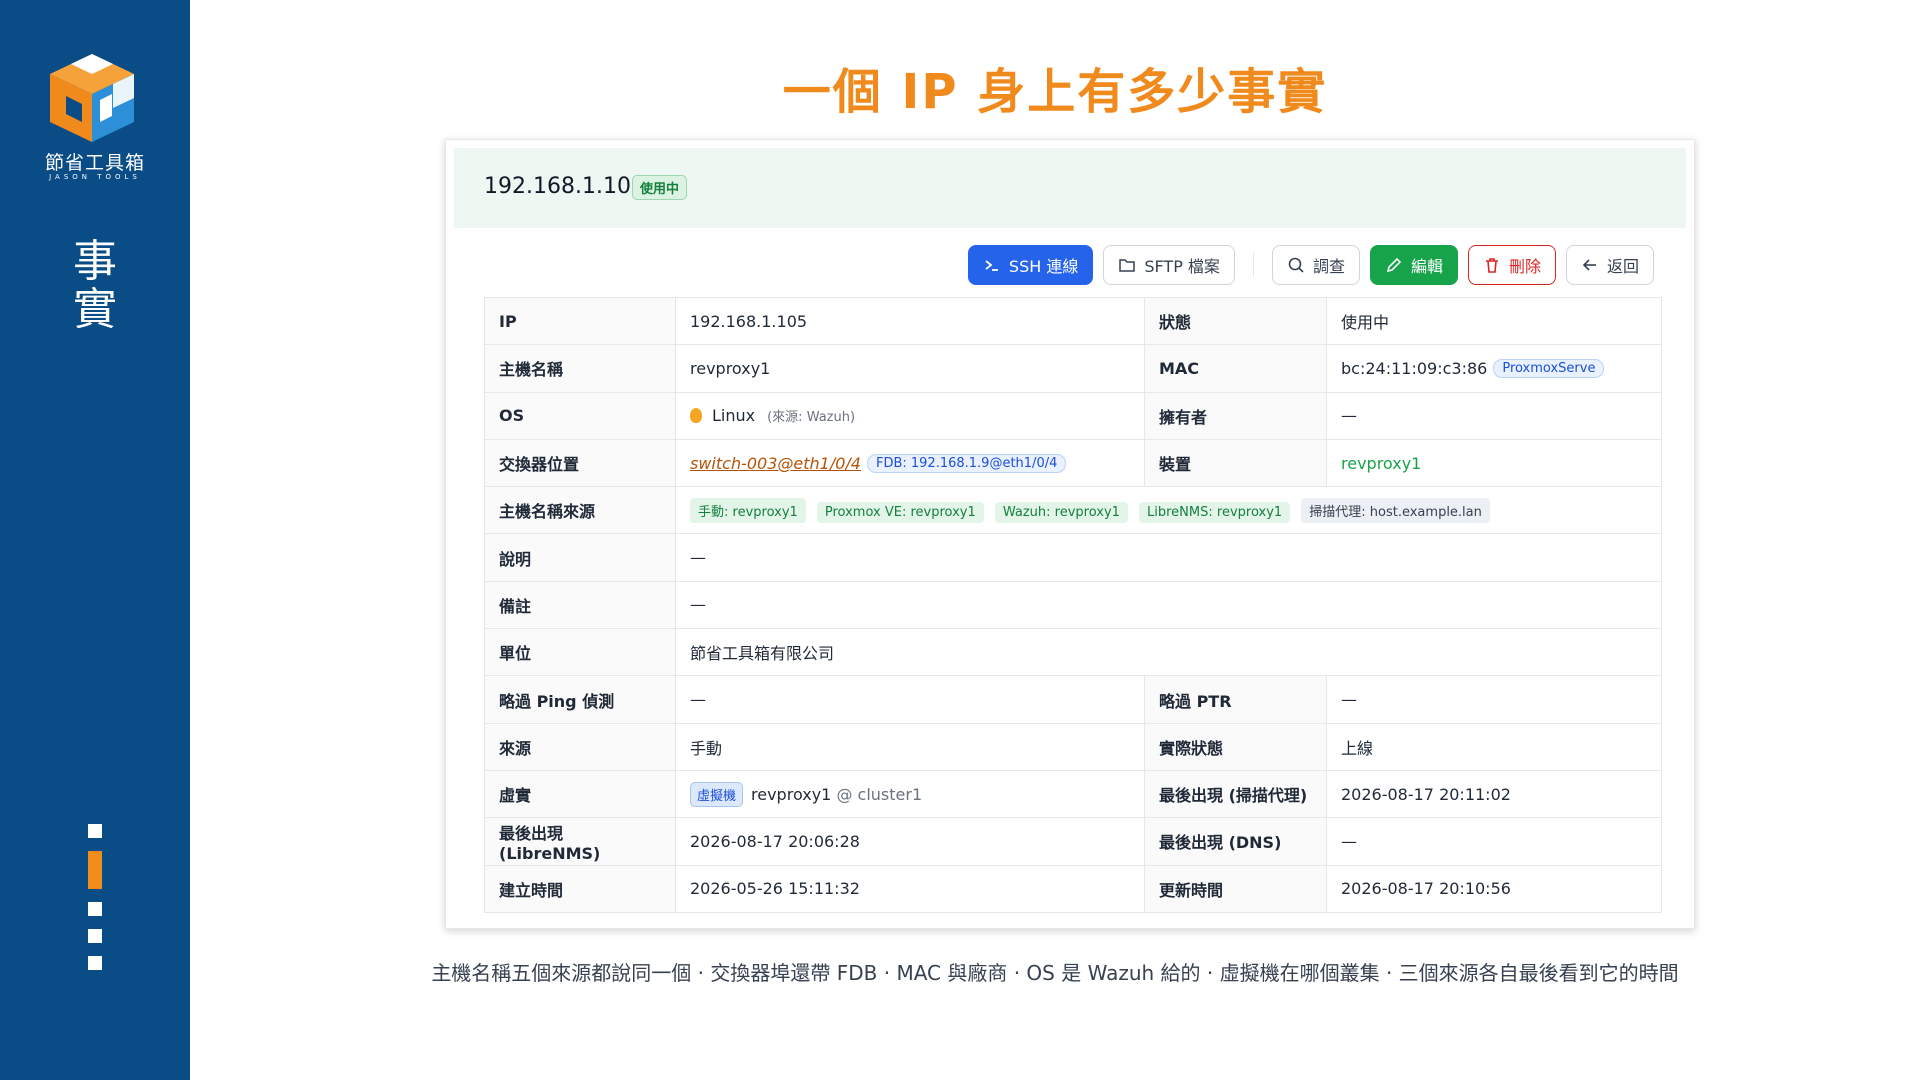  Describe the element at coordinates (94, 163) in the screenshot. I see `logo-text: 節省工具箱` at that location.